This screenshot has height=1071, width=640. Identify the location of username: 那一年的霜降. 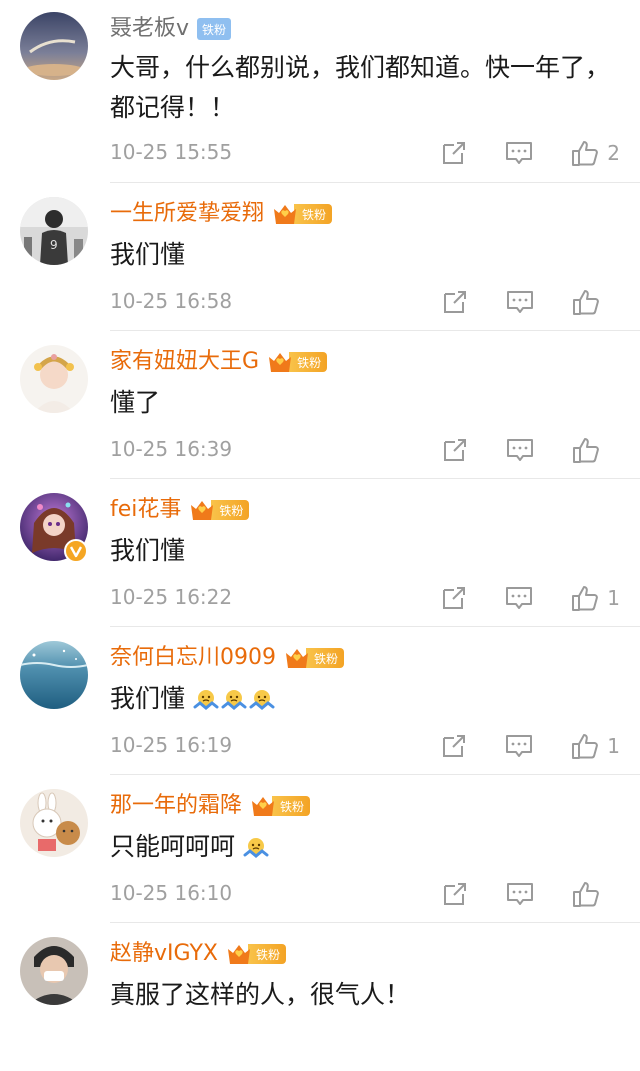
(176, 806).